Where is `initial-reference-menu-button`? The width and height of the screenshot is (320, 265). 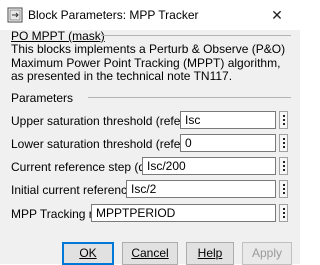 initial-reference-menu-button is located at coordinates (283, 189).